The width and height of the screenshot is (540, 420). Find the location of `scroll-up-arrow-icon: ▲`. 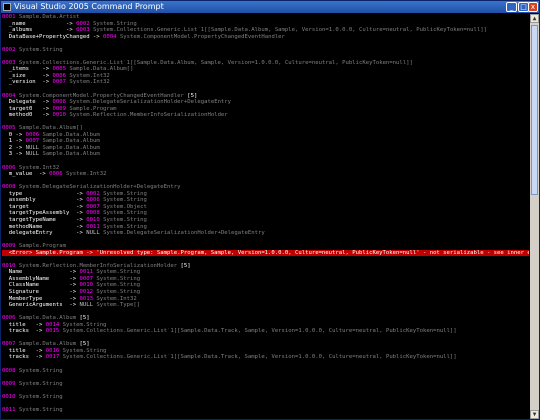

scroll-up-arrow-icon: ▲ is located at coordinates (534, 18).